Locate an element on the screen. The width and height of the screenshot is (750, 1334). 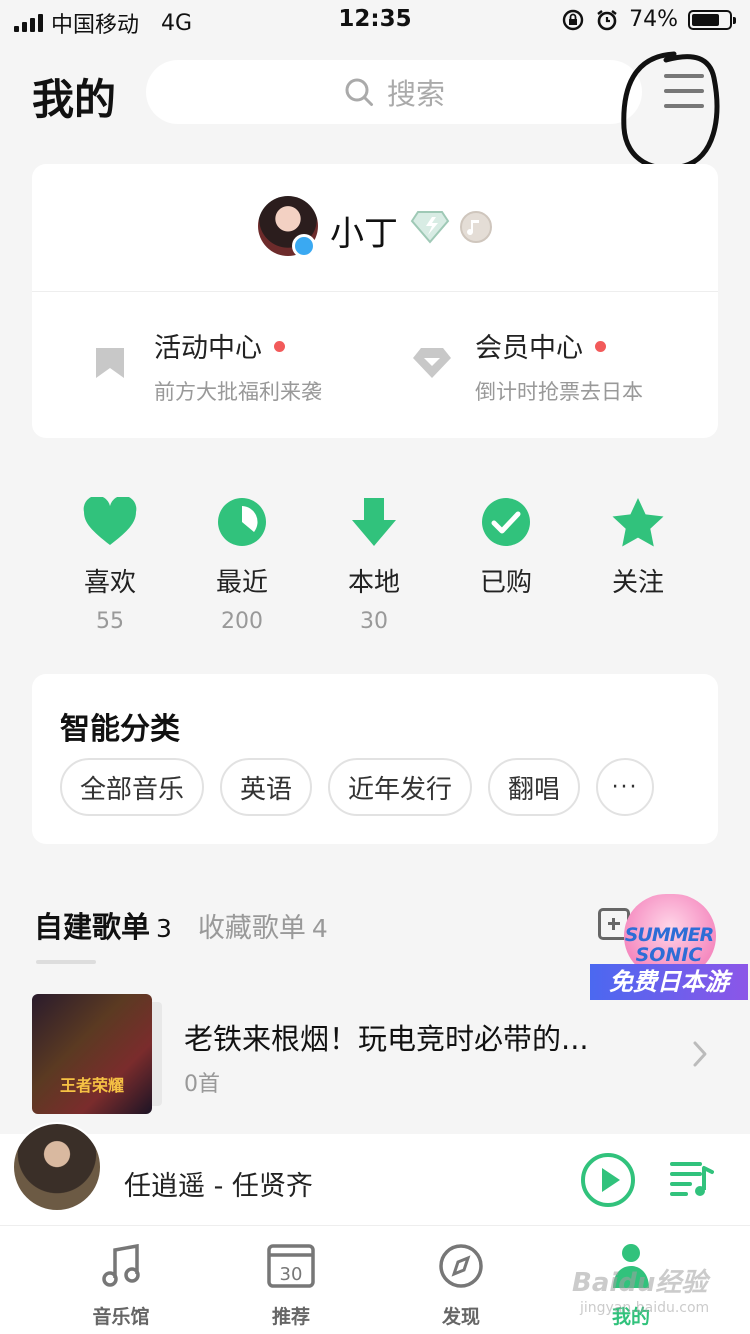
username: 小丁 is located at coordinates (364, 230).